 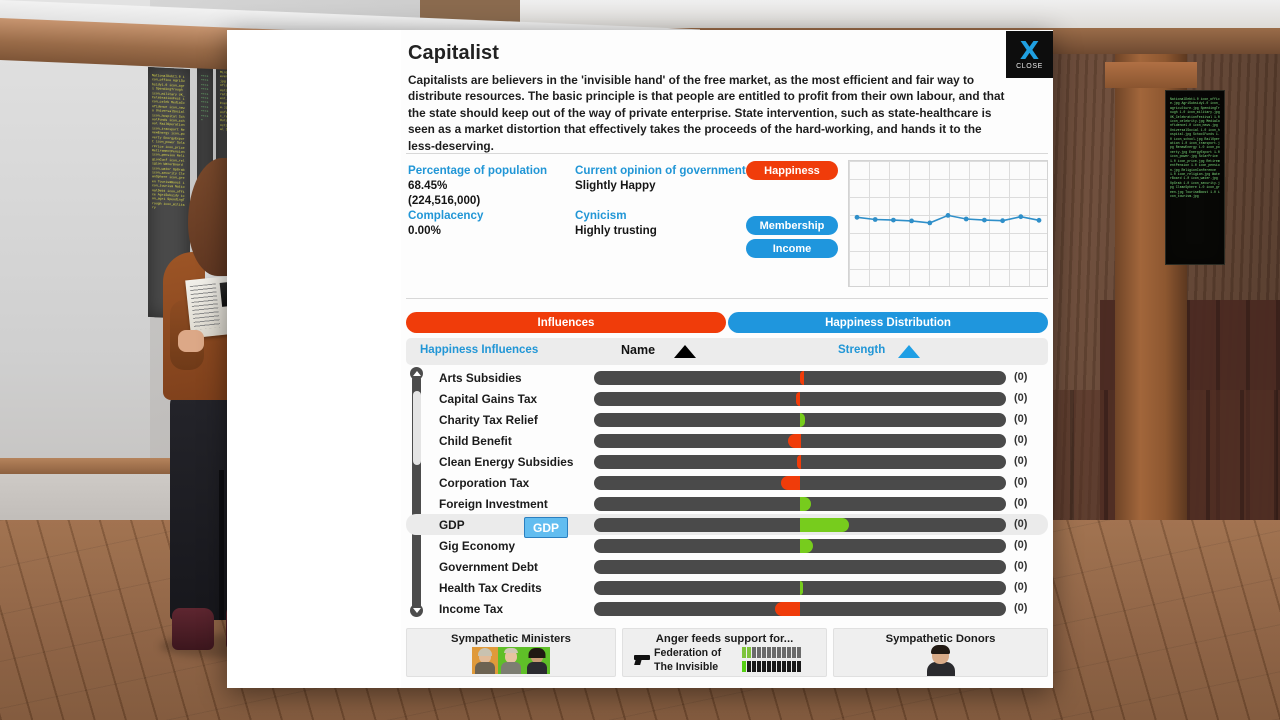 I want to click on gdp-tooltip: GDP, so click(x=546, y=527).